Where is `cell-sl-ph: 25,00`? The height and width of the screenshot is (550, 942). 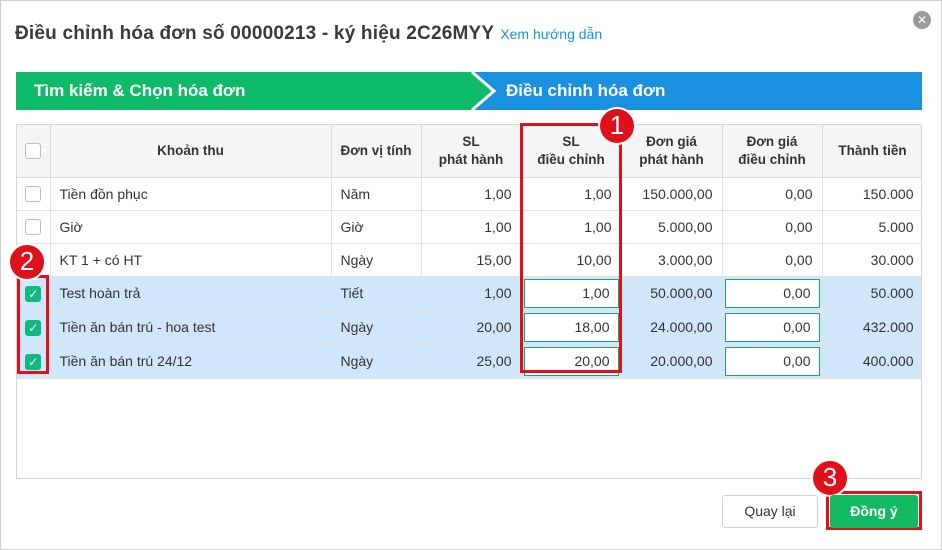
cell-sl-ph: 25,00 is located at coordinates (471, 361).